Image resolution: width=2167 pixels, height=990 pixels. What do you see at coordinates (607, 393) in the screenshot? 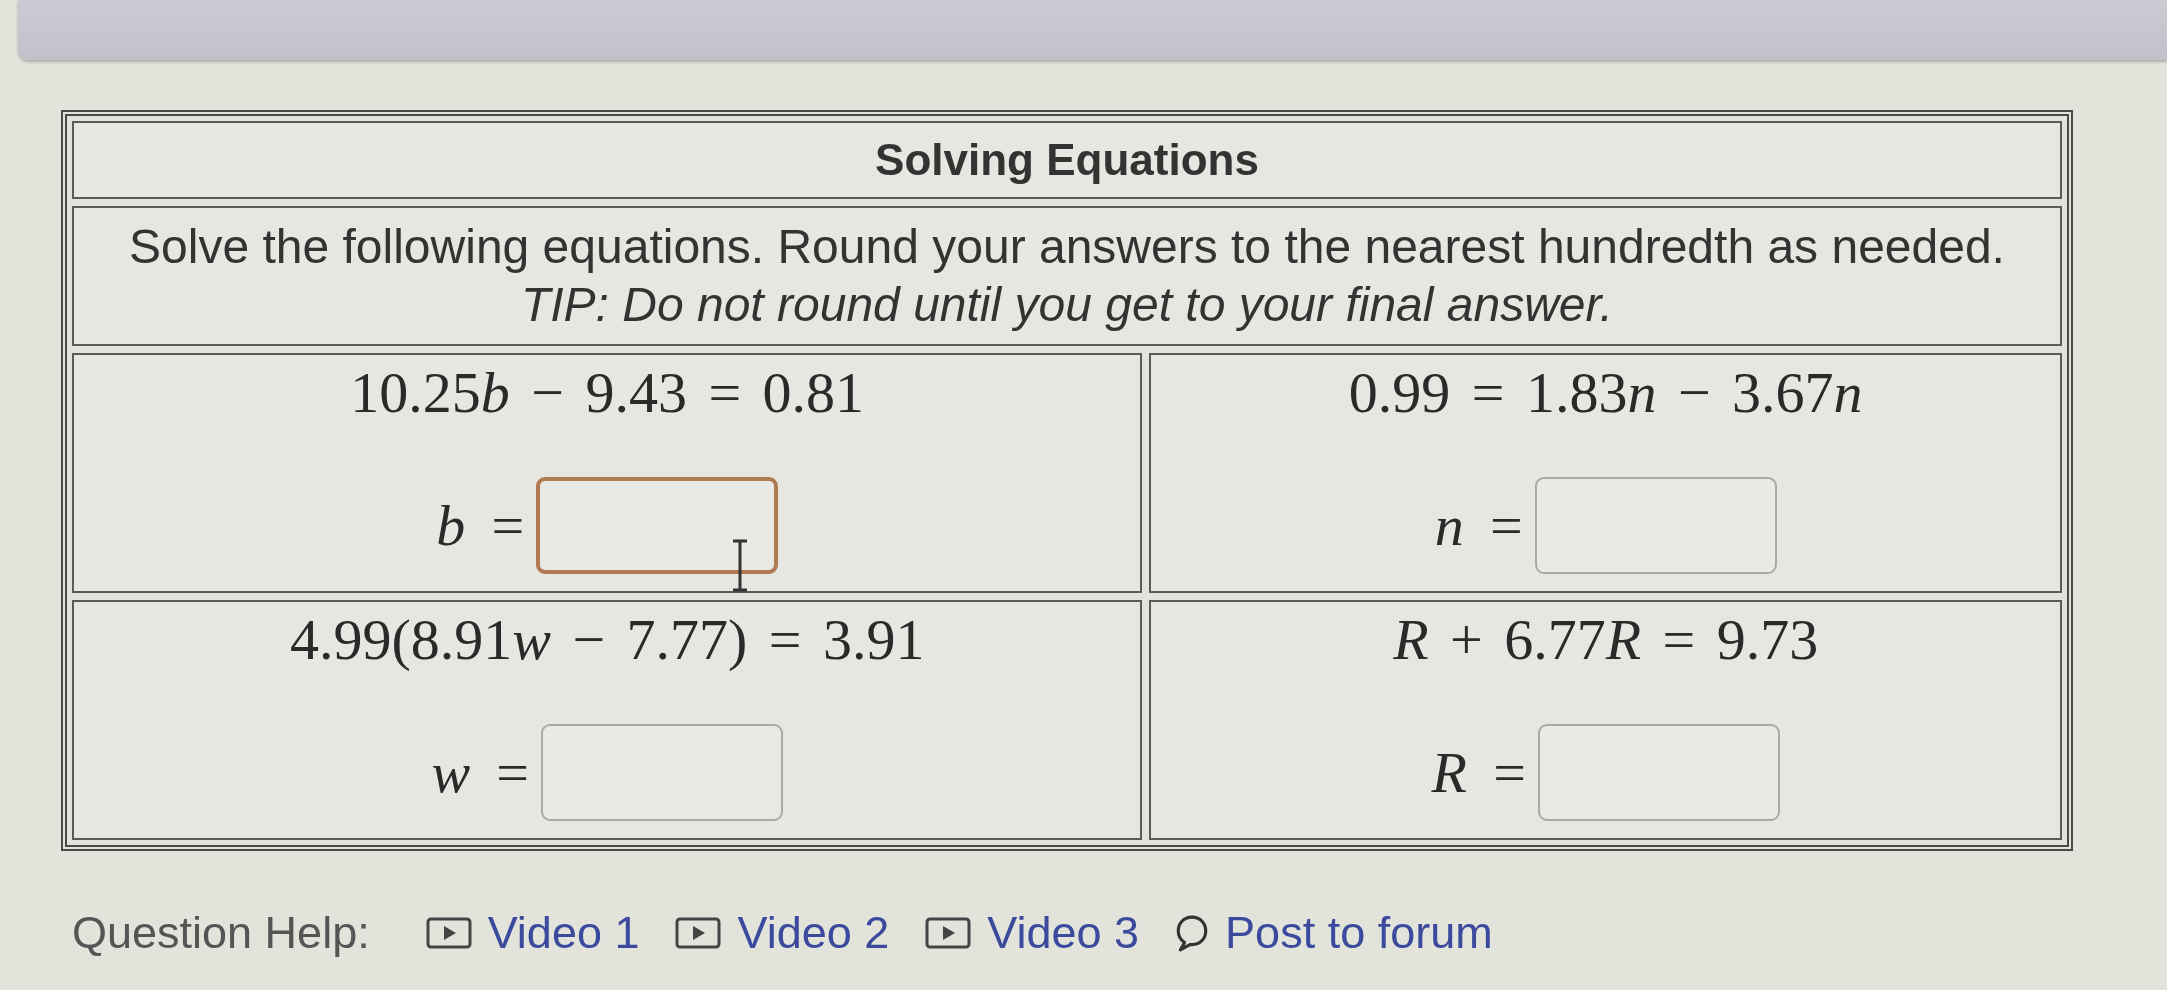
I see `equation-text: 10.25b − 9.43 = 0.81` at bounding box center [607, 393].